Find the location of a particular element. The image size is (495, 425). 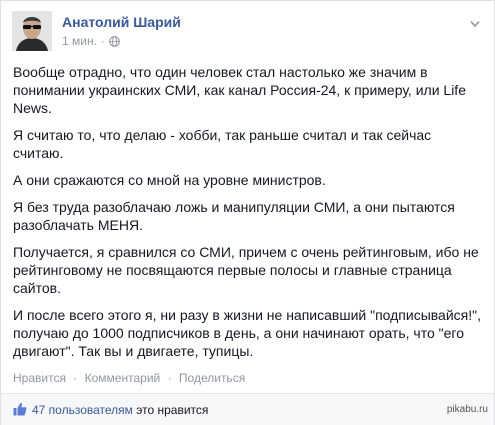

post-actions: Нравится · Комментарий · Поделиться is located at coordinates (129, 378).